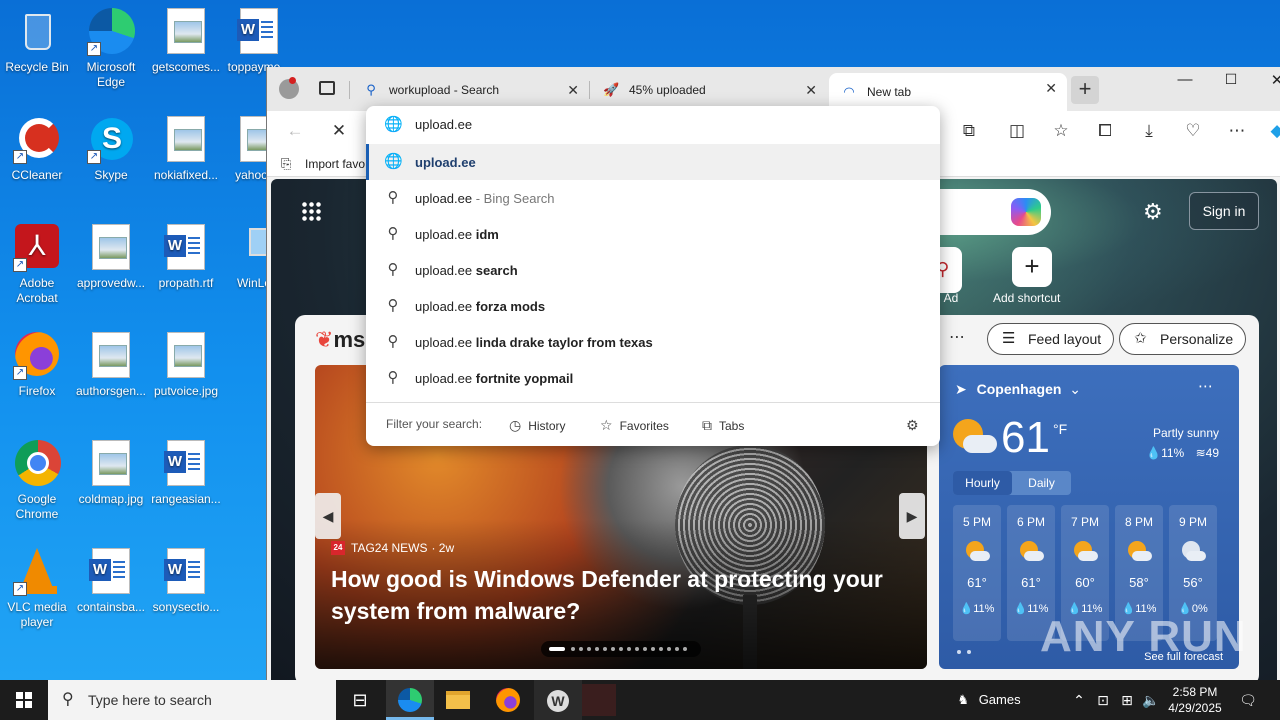  I want to click on clock-date: 4/29/2025, so click(1195, 708).